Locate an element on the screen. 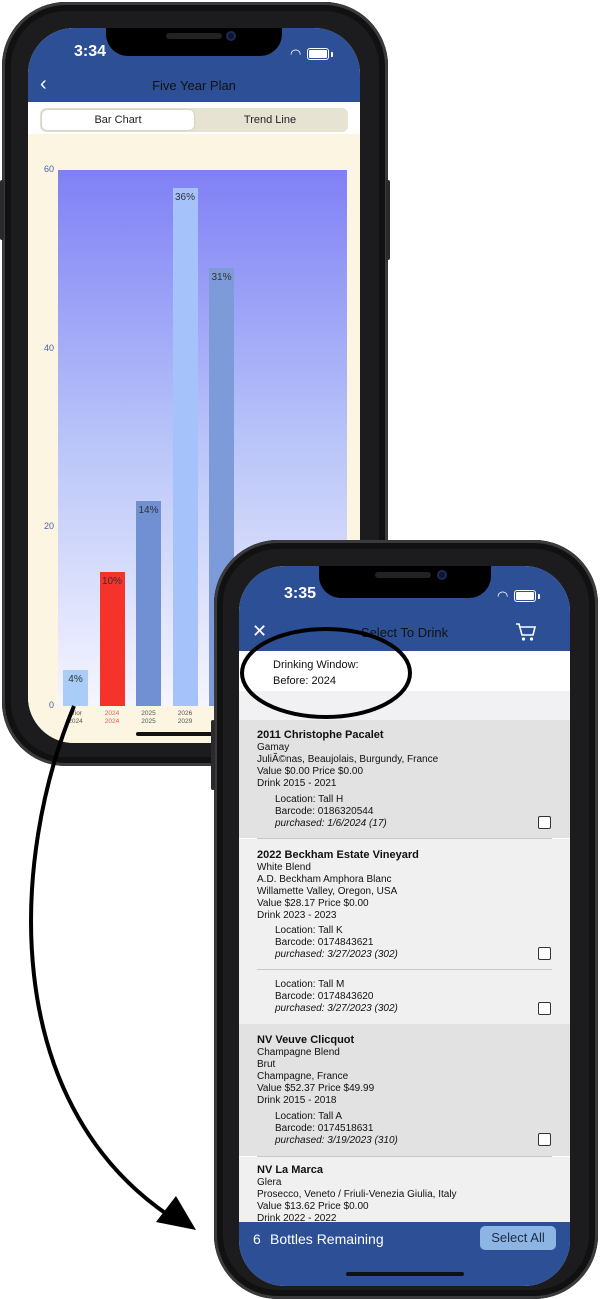  annotation-arrow-path is located at coordinates (99, 961).